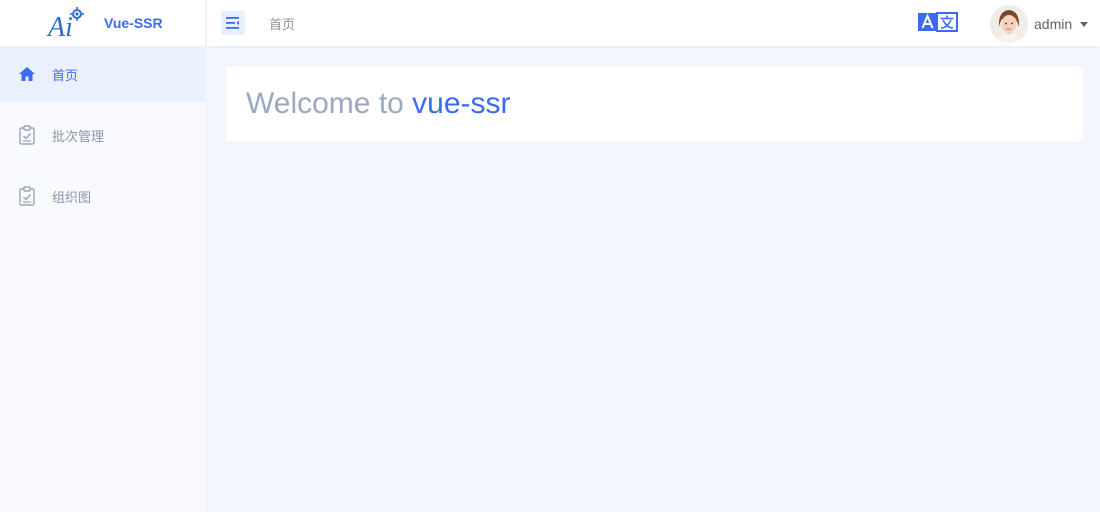 This screenshot has height=512, width=1100. I want to click on top-navbar: 首页 admin, so click(653, 23).